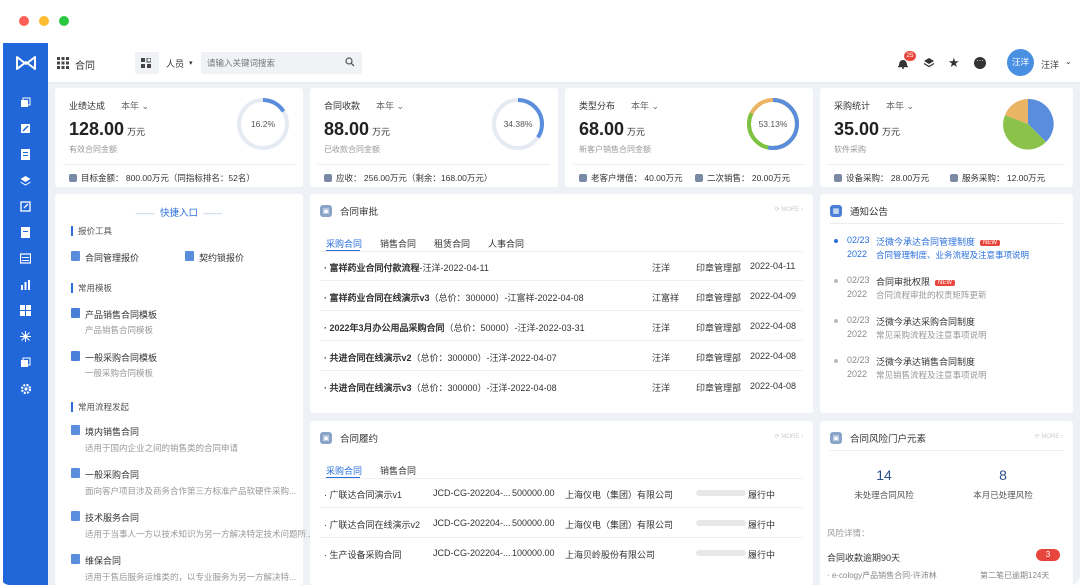  I want to click on search-scope-select: 人员 ▾, so click(180, 63).